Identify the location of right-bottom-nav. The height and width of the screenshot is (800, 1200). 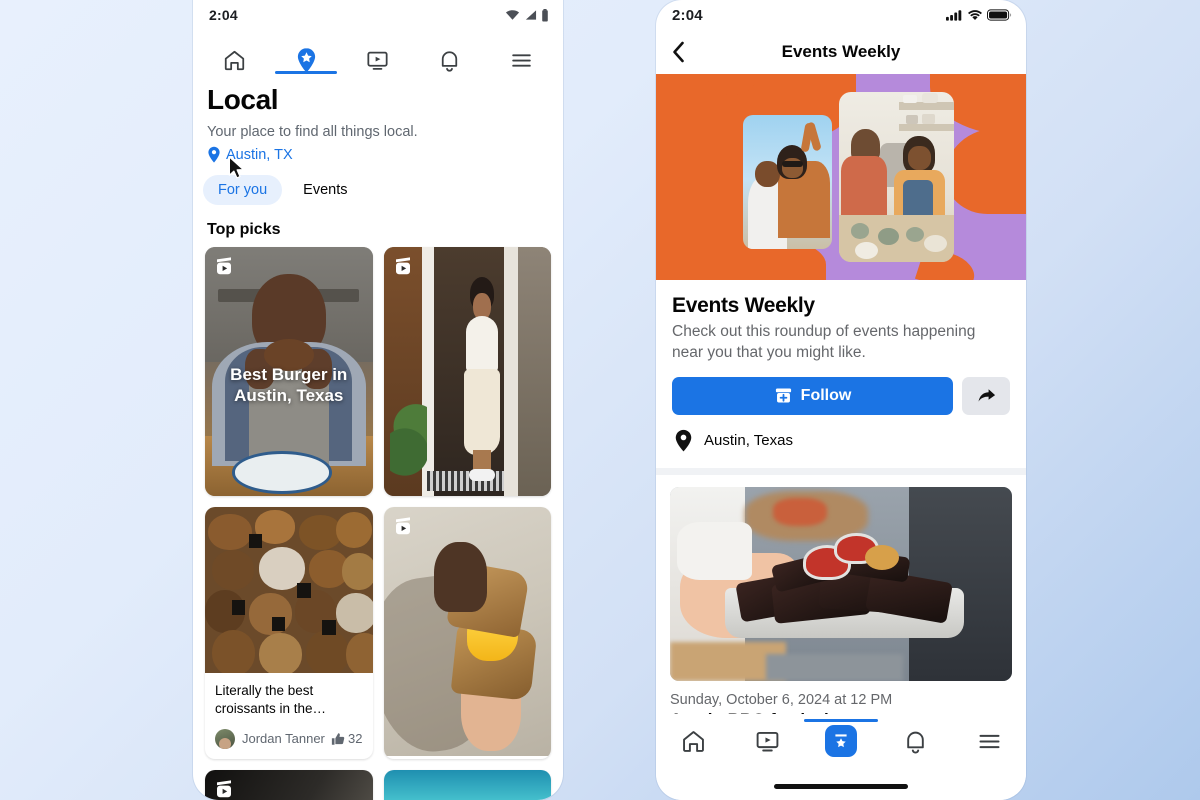
(841, 757).